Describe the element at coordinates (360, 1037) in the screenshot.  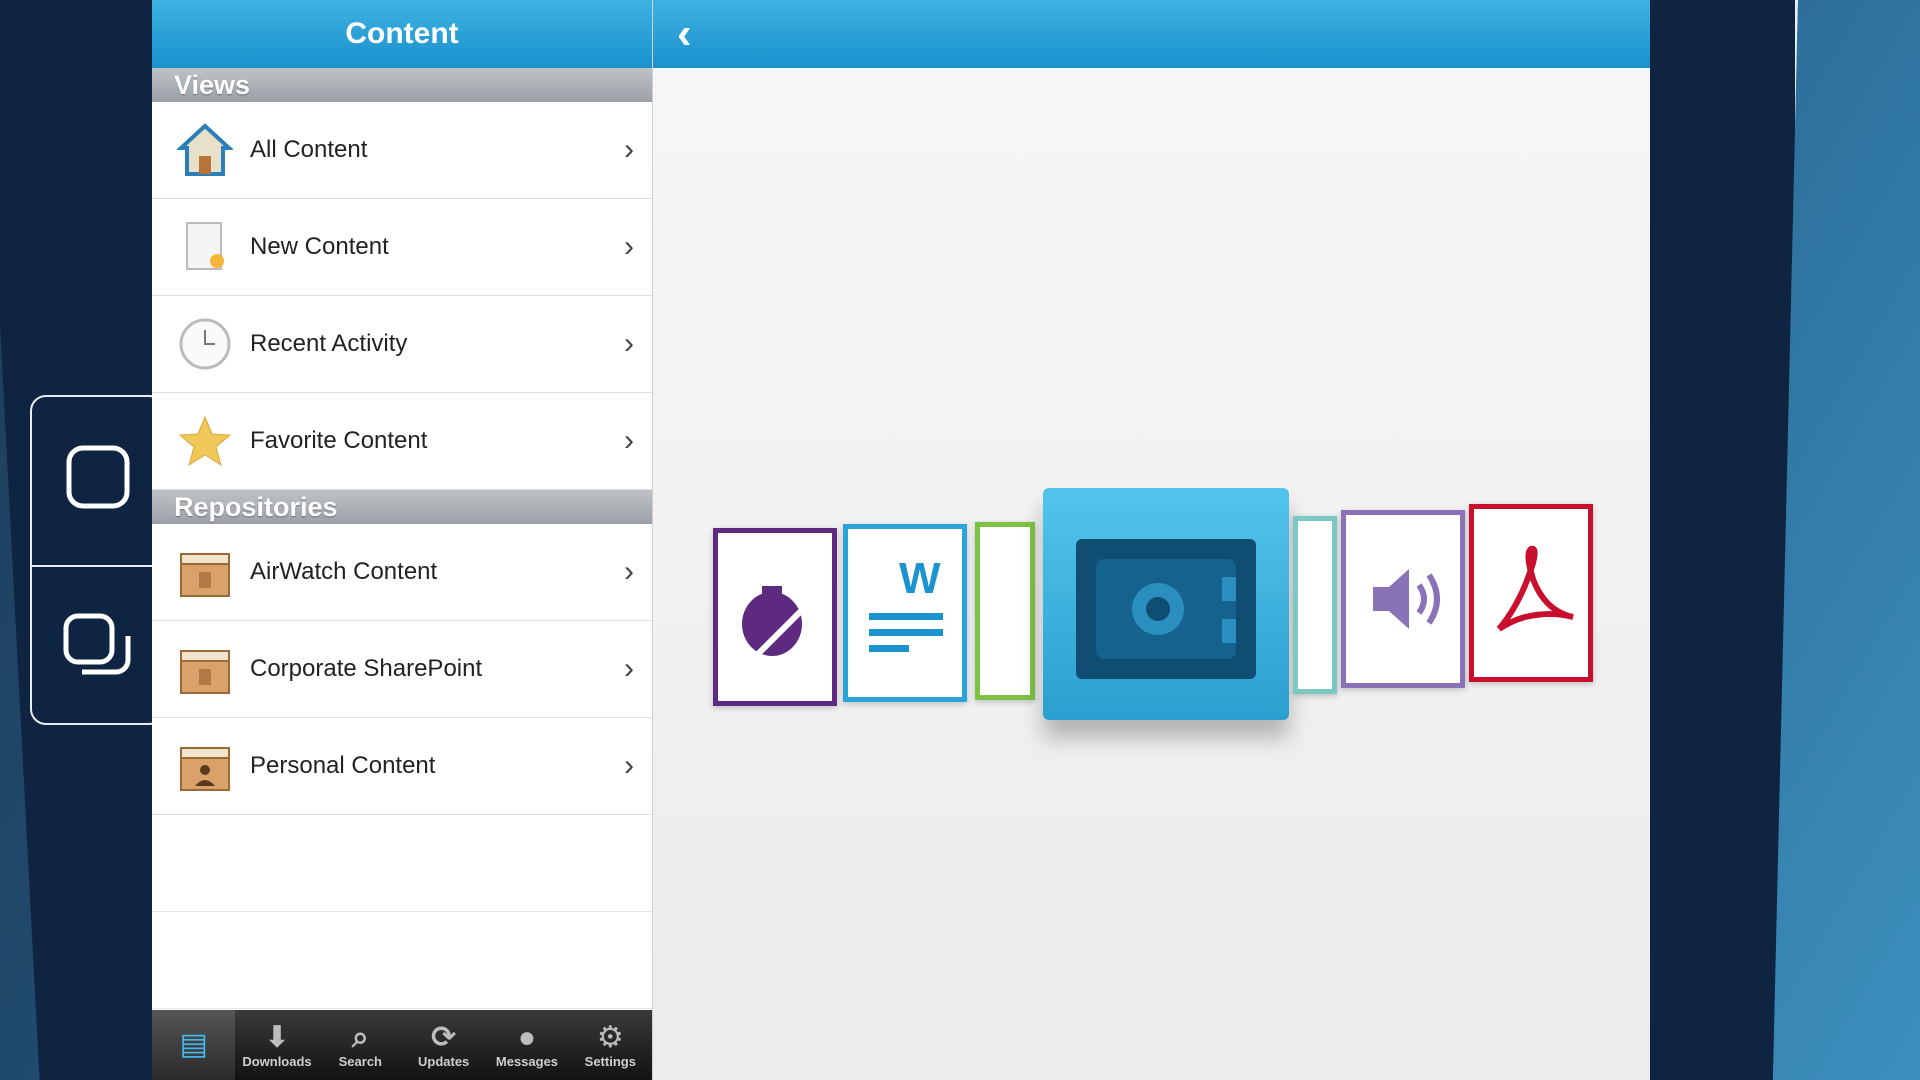
I see `search-icon: ⌕` at that location.